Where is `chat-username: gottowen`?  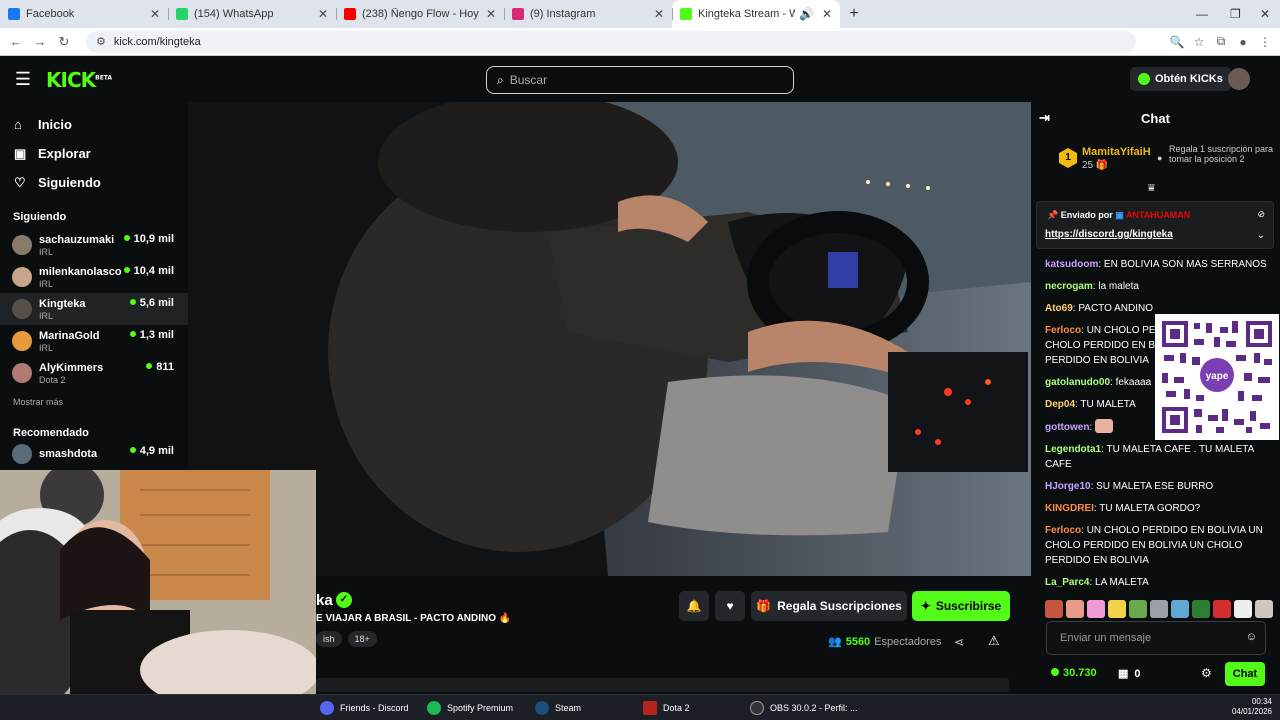
chat-username: gottowen is located at coordinates (1067, 427).